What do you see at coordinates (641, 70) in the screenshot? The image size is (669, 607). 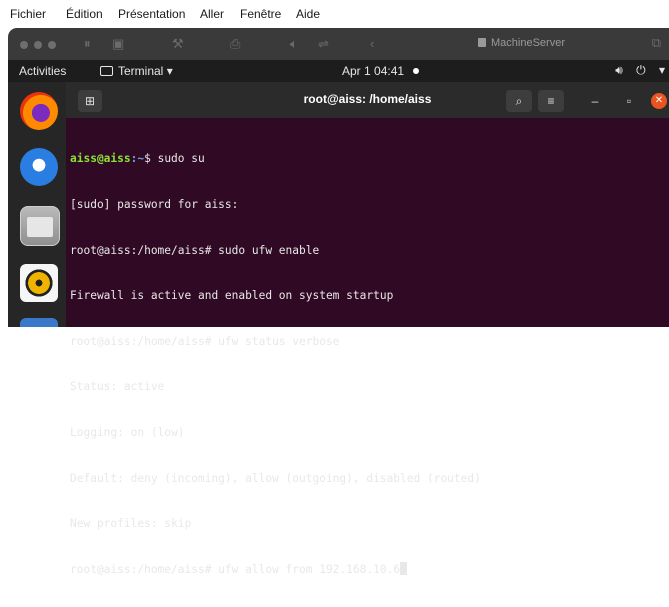 I see `power-icon: ⏻` at bounding box center [641, 70].